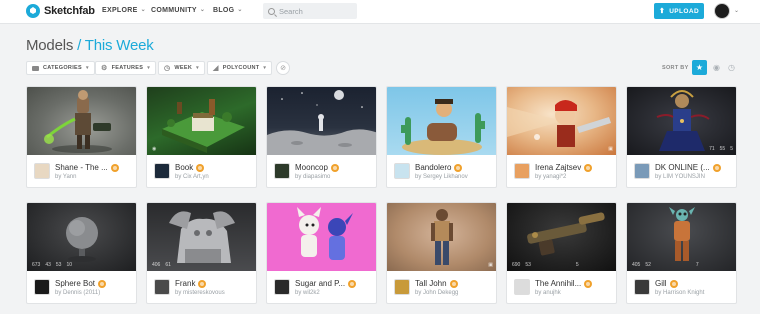 The height and width of the screenshot is (314, 760). I want to click on user-avatar, so click(722, 11).